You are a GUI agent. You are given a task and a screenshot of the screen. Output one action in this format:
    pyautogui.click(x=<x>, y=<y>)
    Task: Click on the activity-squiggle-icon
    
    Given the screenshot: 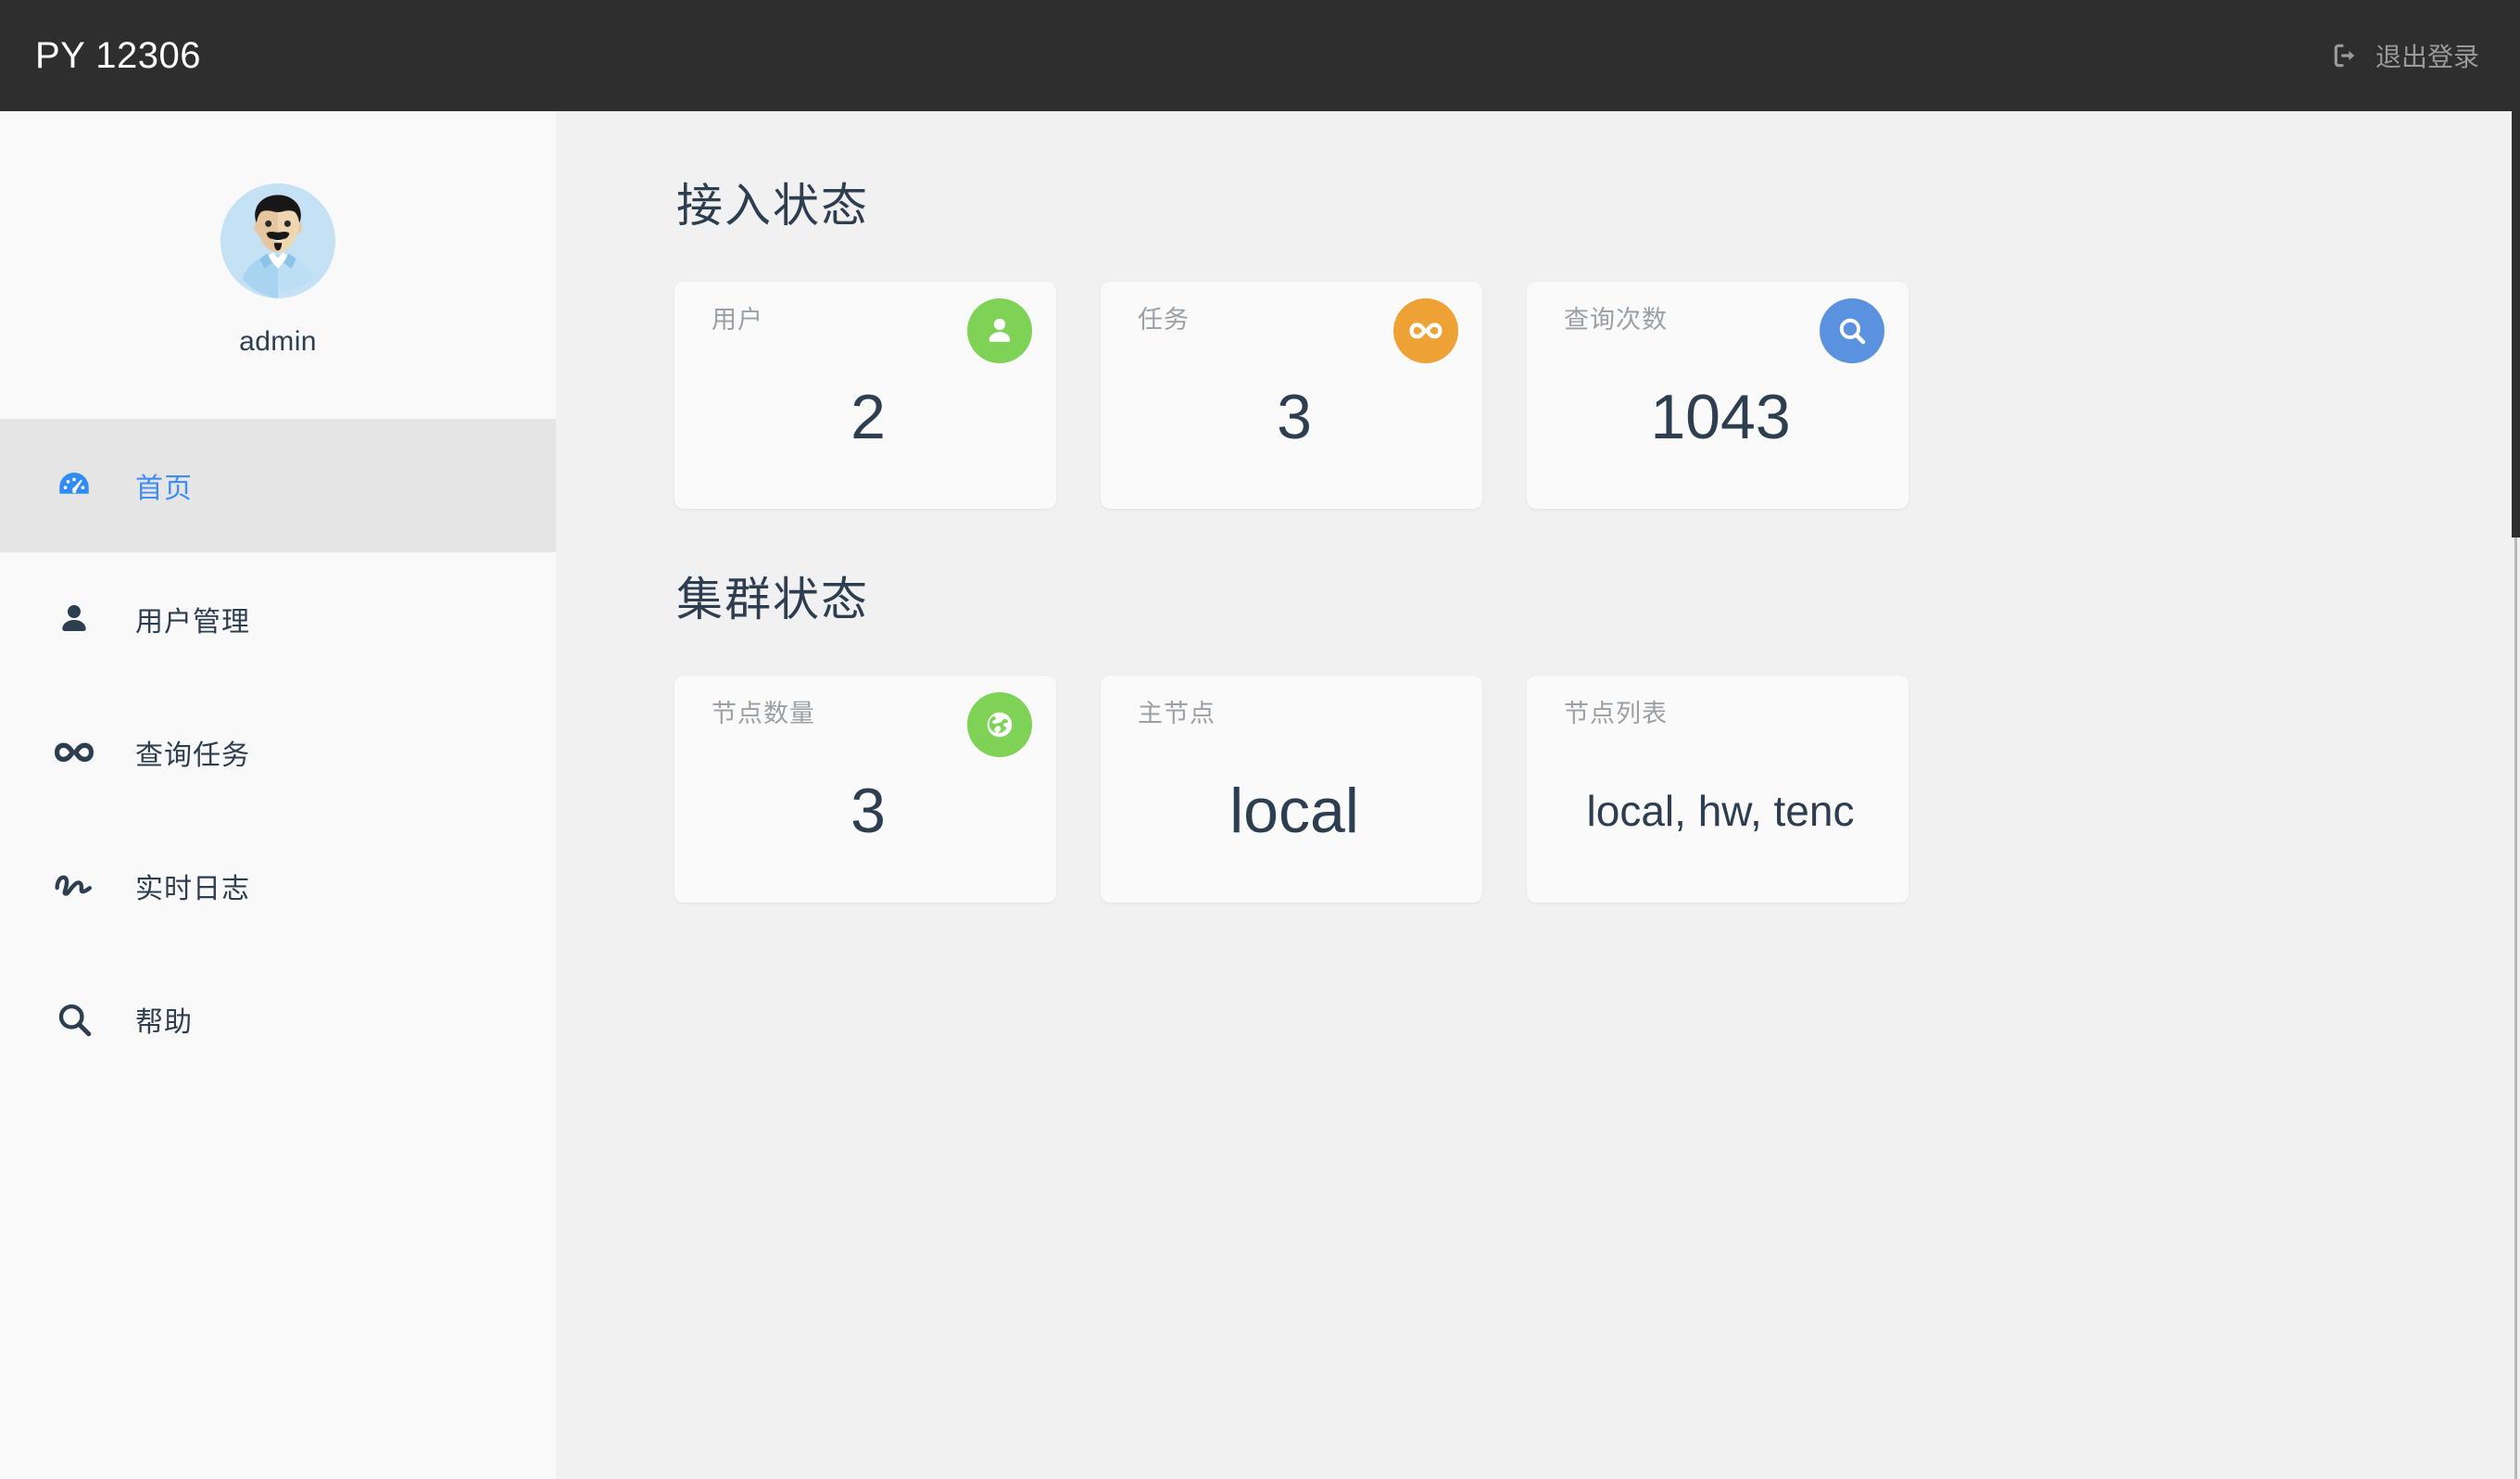 What is the action you would take?
    pyautogui.click(x=74, y=886)
    